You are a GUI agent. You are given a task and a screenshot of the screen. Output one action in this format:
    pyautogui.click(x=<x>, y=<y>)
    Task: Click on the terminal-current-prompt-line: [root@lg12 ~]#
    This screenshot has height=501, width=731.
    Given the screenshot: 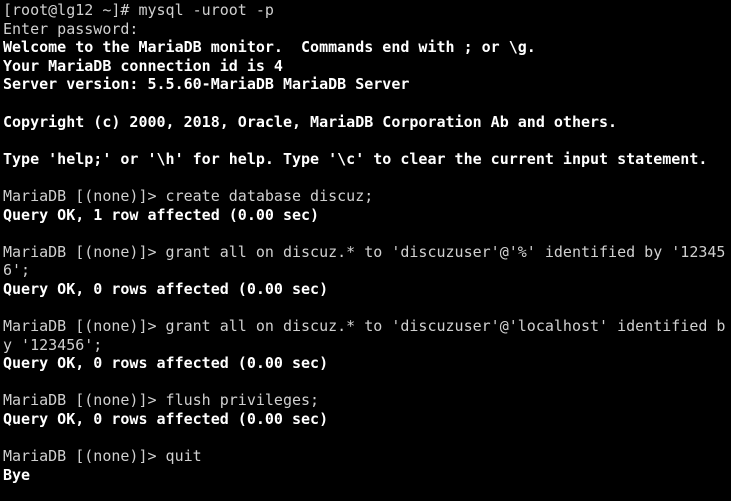 What is the action you would take?
    pyautogui.click(x=367, y=496)
    